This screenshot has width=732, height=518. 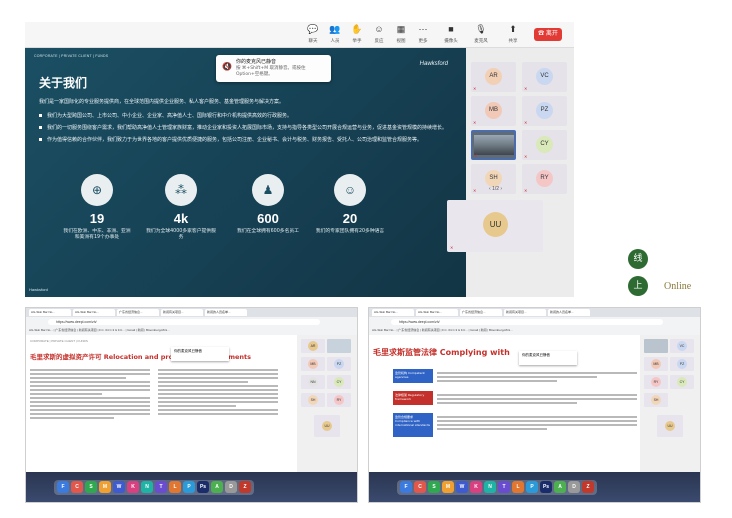 I want to click on people-button: 👥 人员, so click(x=335, y=35).